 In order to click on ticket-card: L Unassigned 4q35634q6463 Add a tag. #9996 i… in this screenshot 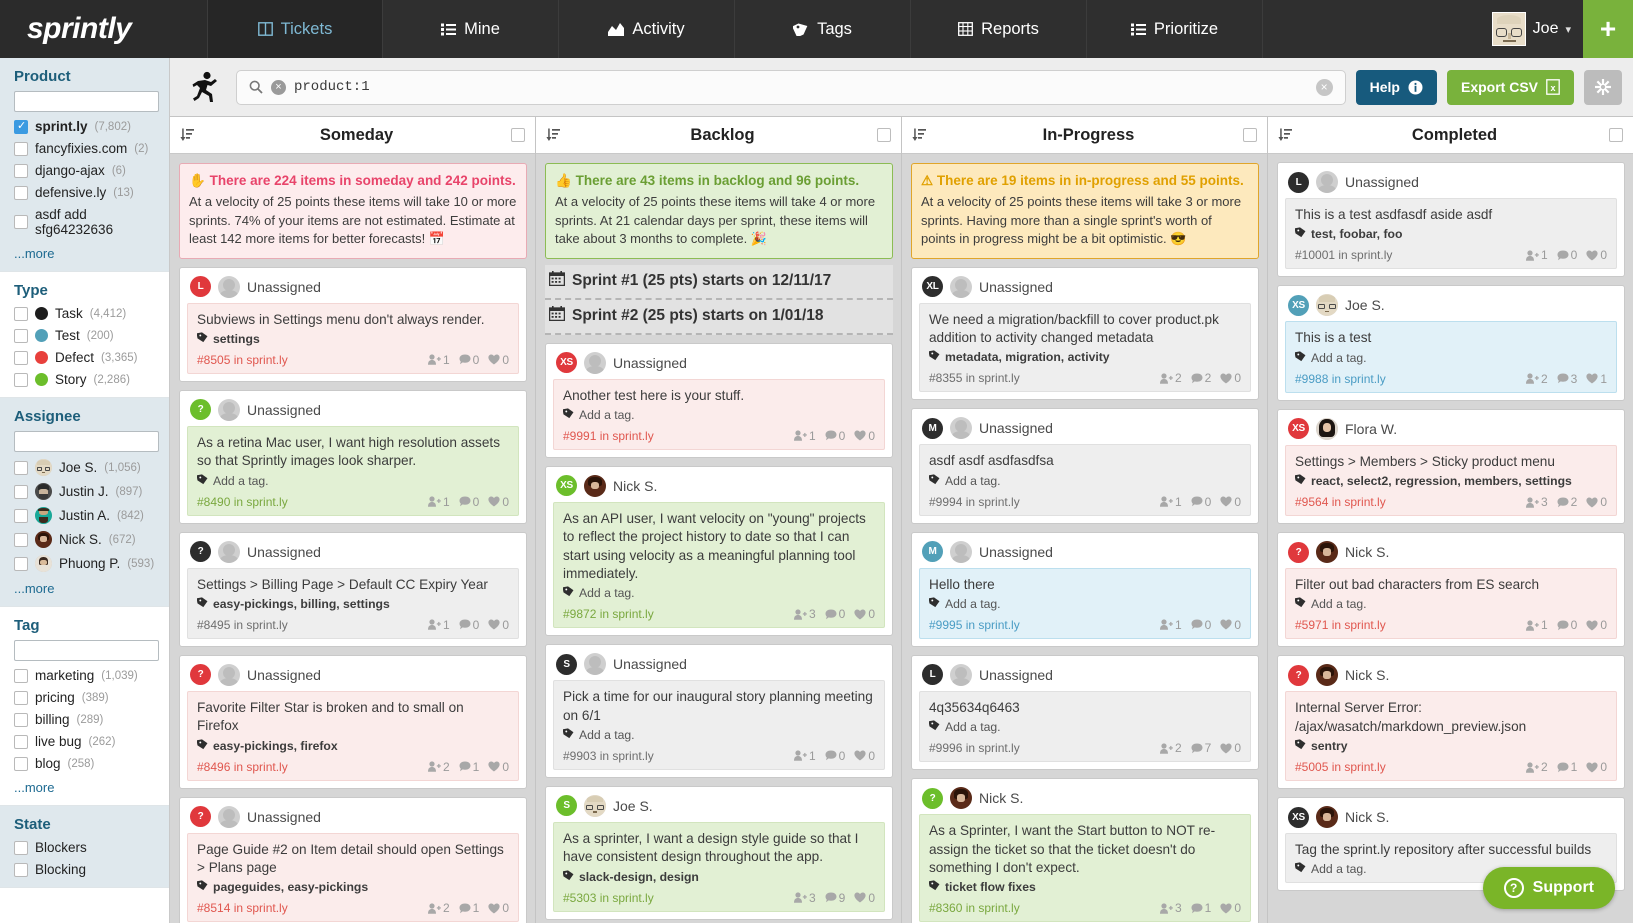, I will do `click(1085, 712)`.